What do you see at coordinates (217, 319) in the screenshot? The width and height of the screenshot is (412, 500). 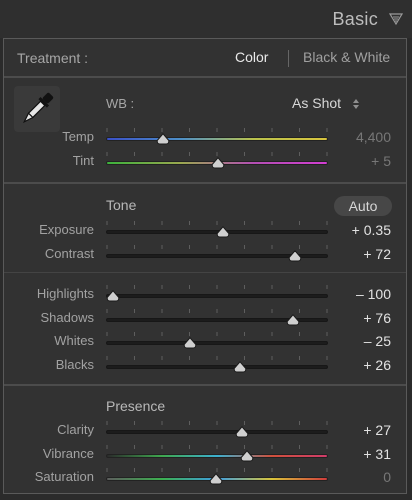 I see `shadows-slider` at bounding box center [217, 319].